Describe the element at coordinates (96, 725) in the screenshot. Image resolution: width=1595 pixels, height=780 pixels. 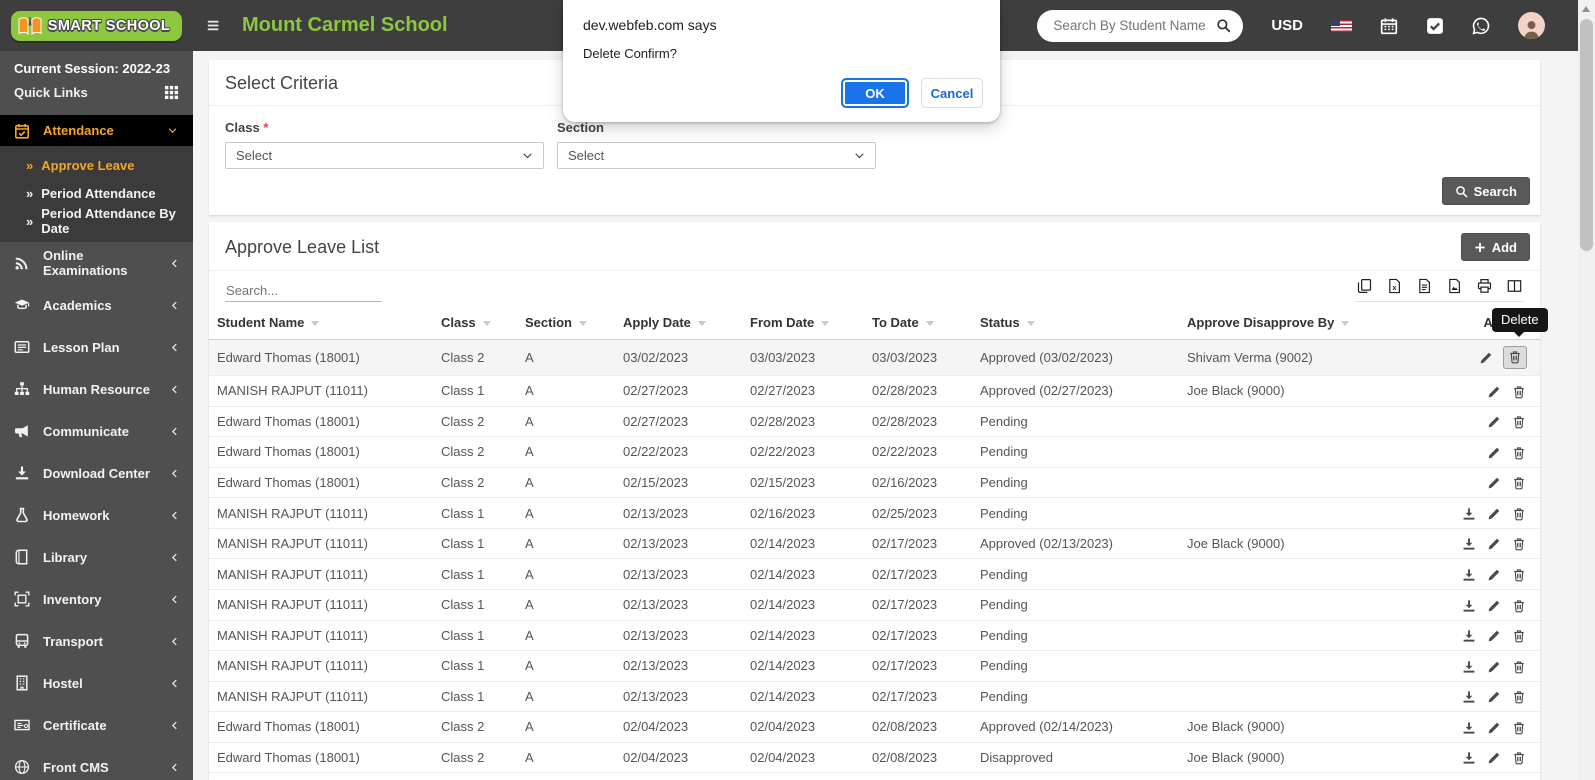
I see `sidebar-item-certificate: Certificate` at that location.